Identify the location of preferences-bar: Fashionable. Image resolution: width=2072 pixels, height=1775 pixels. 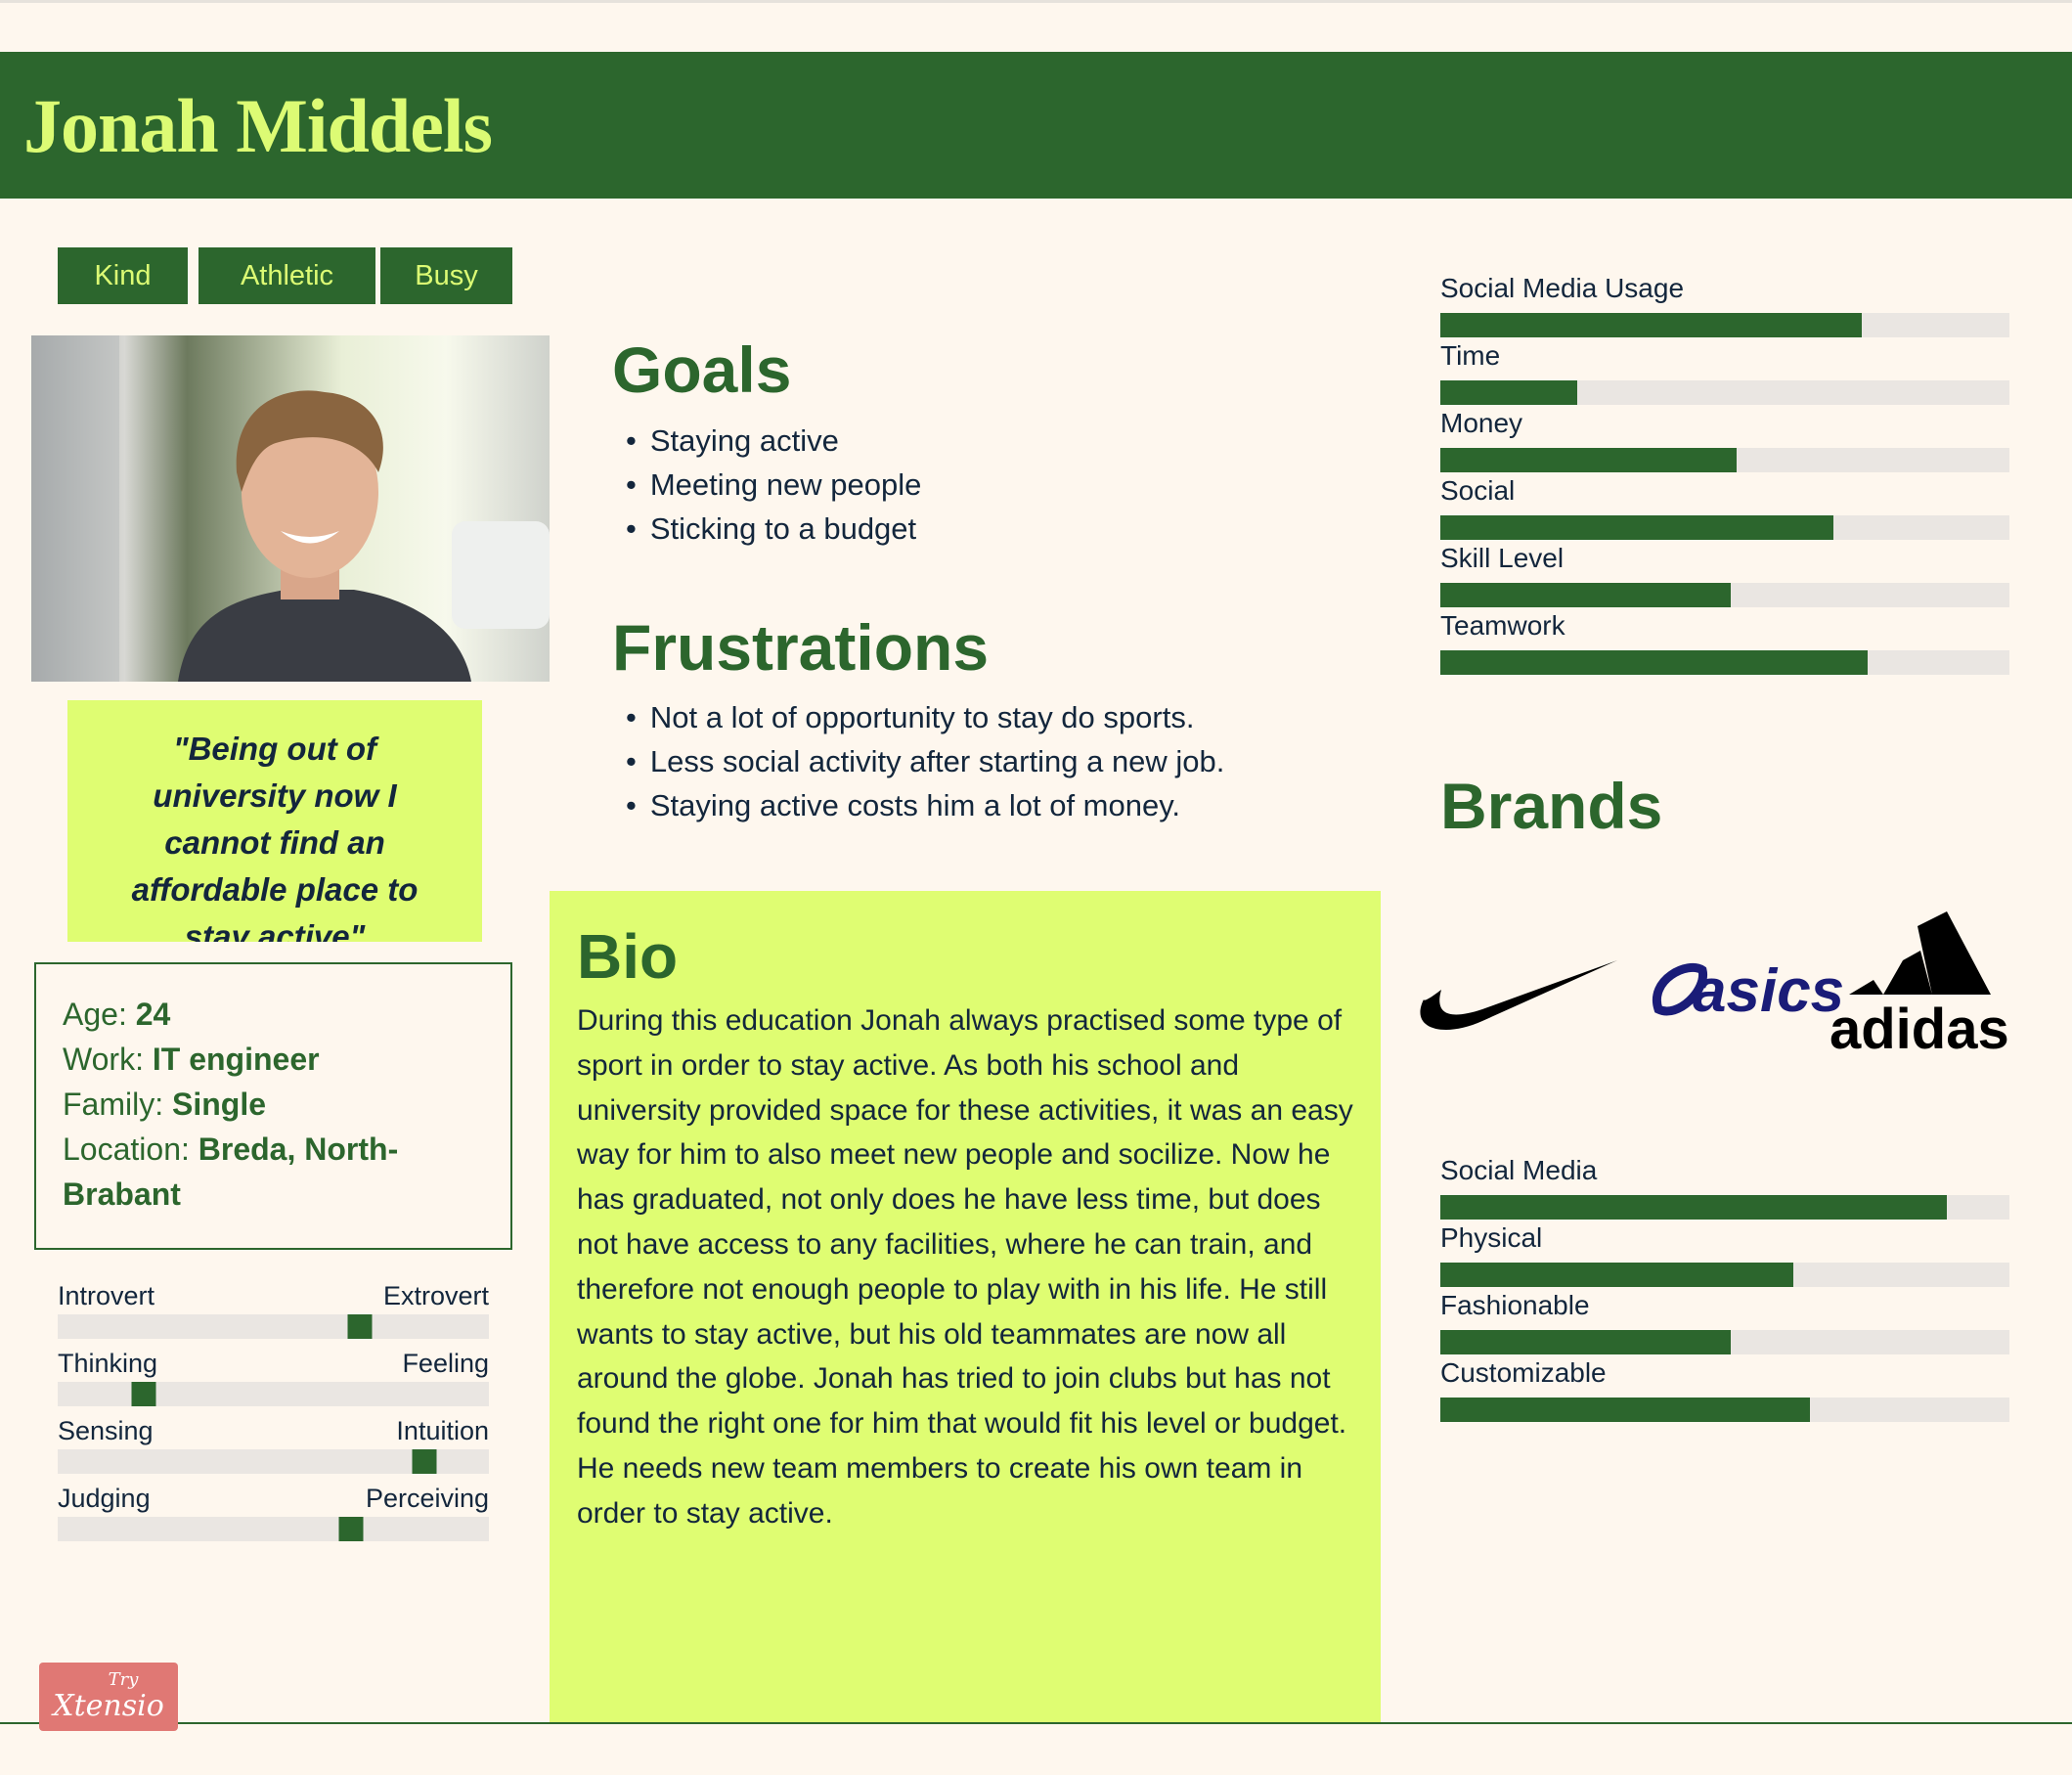
(1724, 1321).